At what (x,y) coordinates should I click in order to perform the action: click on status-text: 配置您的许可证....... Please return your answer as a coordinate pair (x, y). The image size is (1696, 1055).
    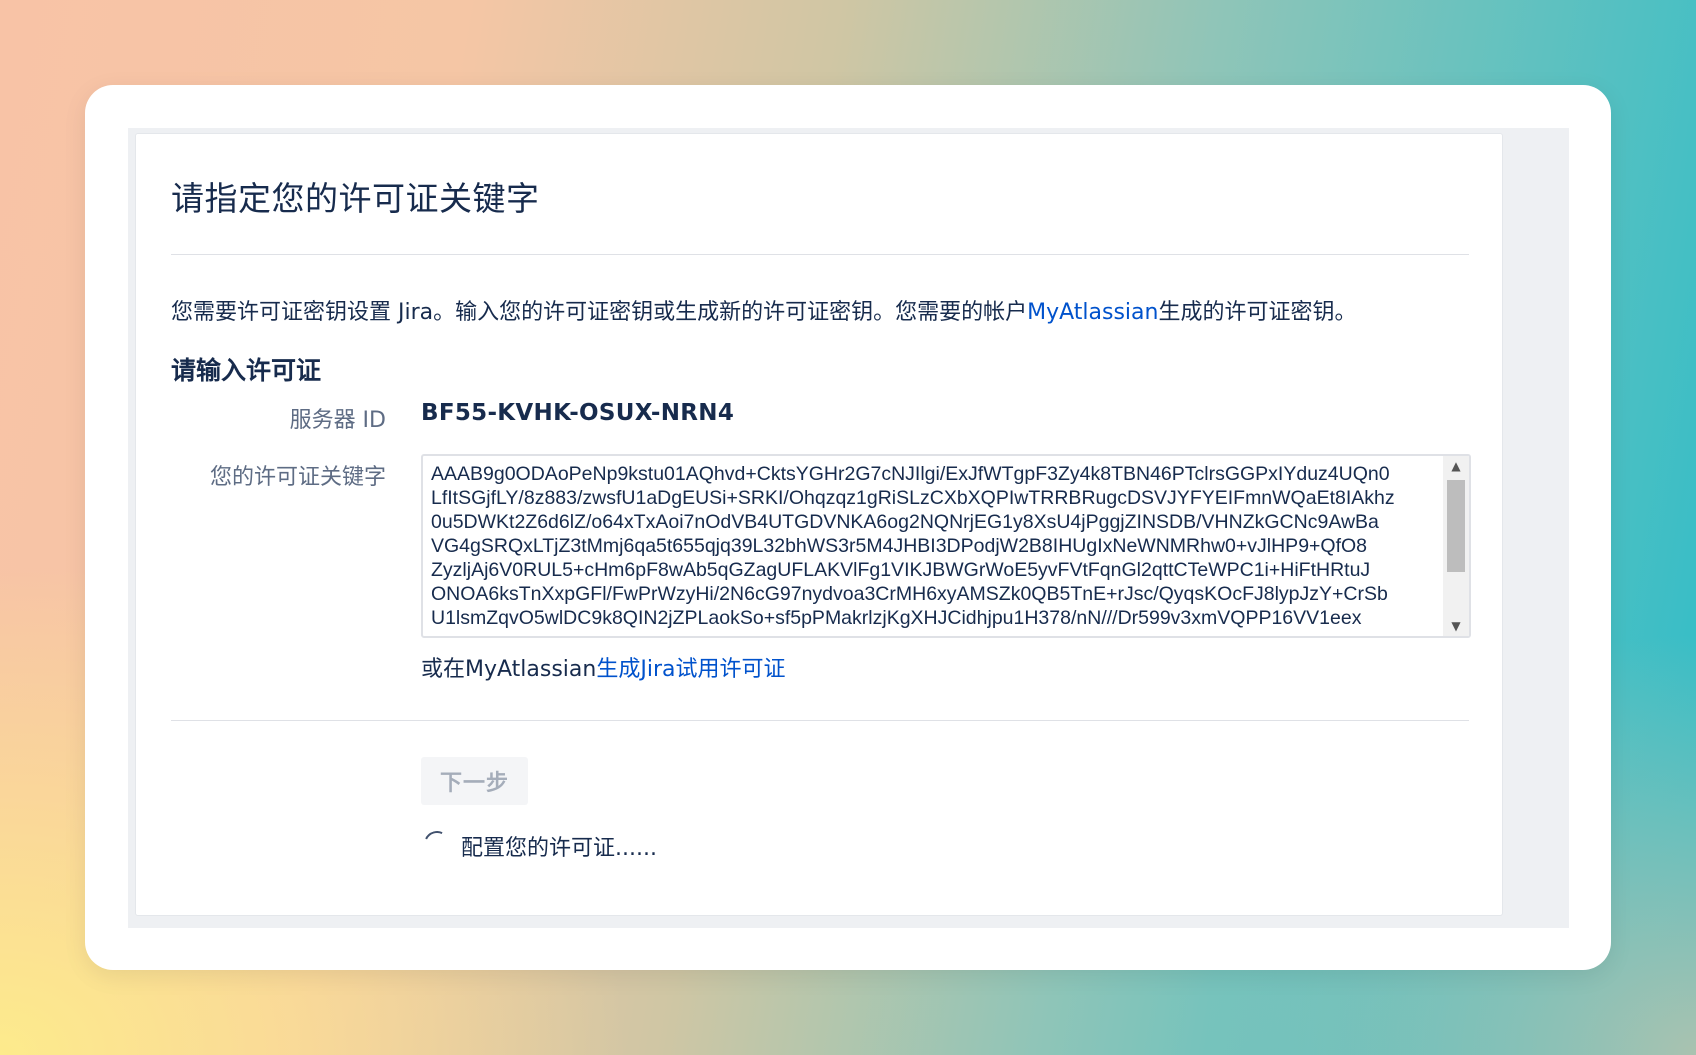
    Looking at the image, I should click on (559, 848).